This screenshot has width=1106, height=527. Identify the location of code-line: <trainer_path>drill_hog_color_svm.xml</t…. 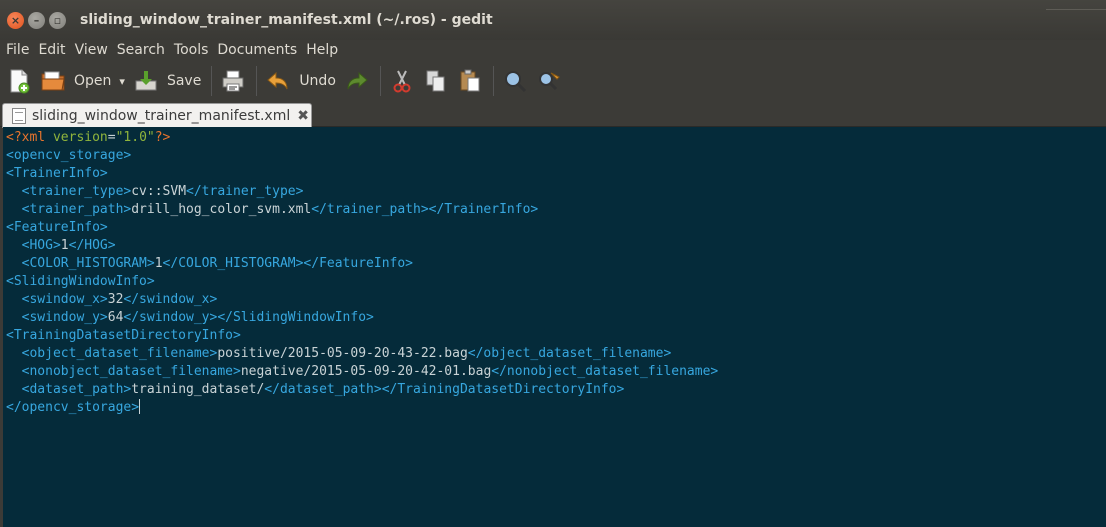
(556, 210).